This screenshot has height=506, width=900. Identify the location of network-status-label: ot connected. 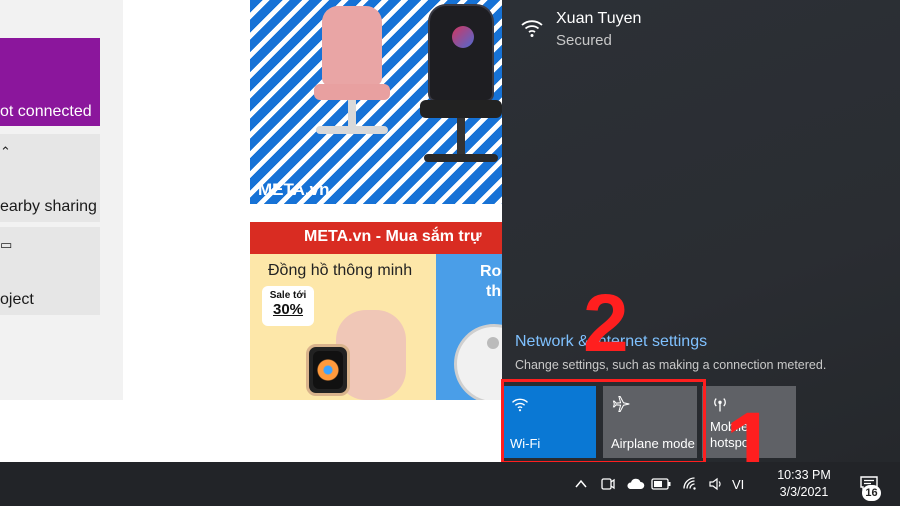
(46, 111).